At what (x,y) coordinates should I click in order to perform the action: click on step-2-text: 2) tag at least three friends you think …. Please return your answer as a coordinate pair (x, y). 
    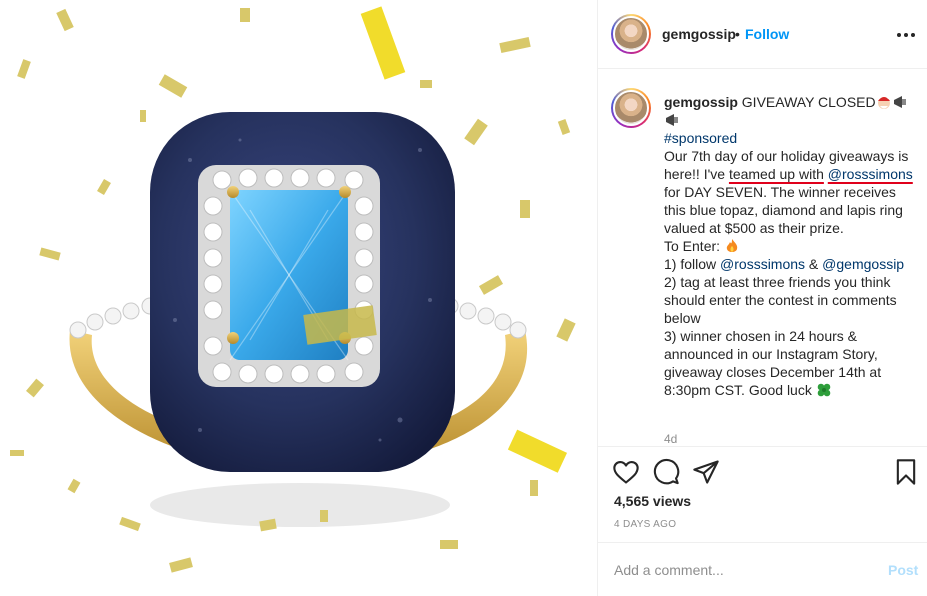
    Looking at the image, I should click on (782, 300).